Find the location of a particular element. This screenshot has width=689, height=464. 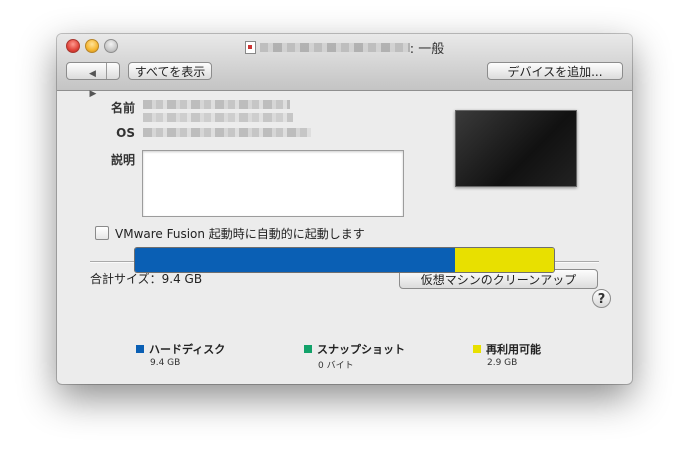

vm-screen-thumbnail is located at coordinates (516, 148).